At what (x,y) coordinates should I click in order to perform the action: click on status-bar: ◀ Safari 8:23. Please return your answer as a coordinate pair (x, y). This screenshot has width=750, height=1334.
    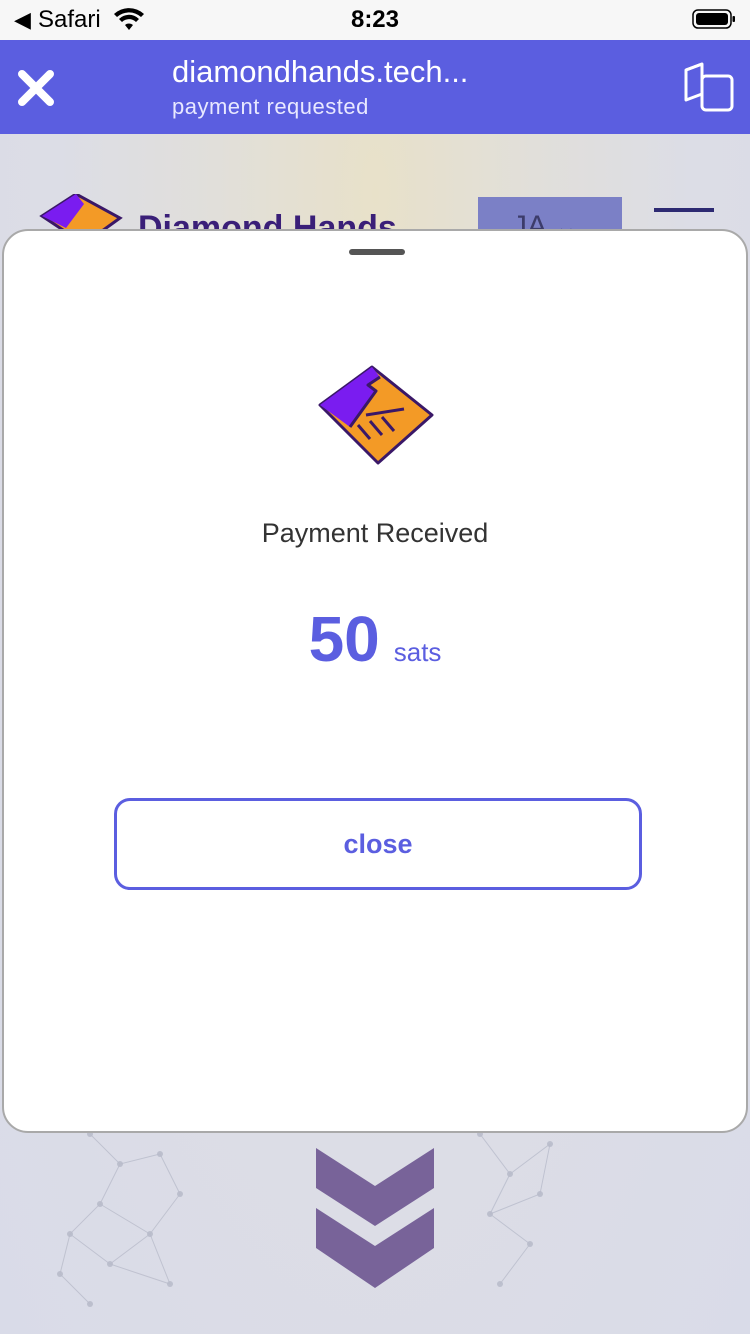
    Looking at the image, I should click on (375, 20).